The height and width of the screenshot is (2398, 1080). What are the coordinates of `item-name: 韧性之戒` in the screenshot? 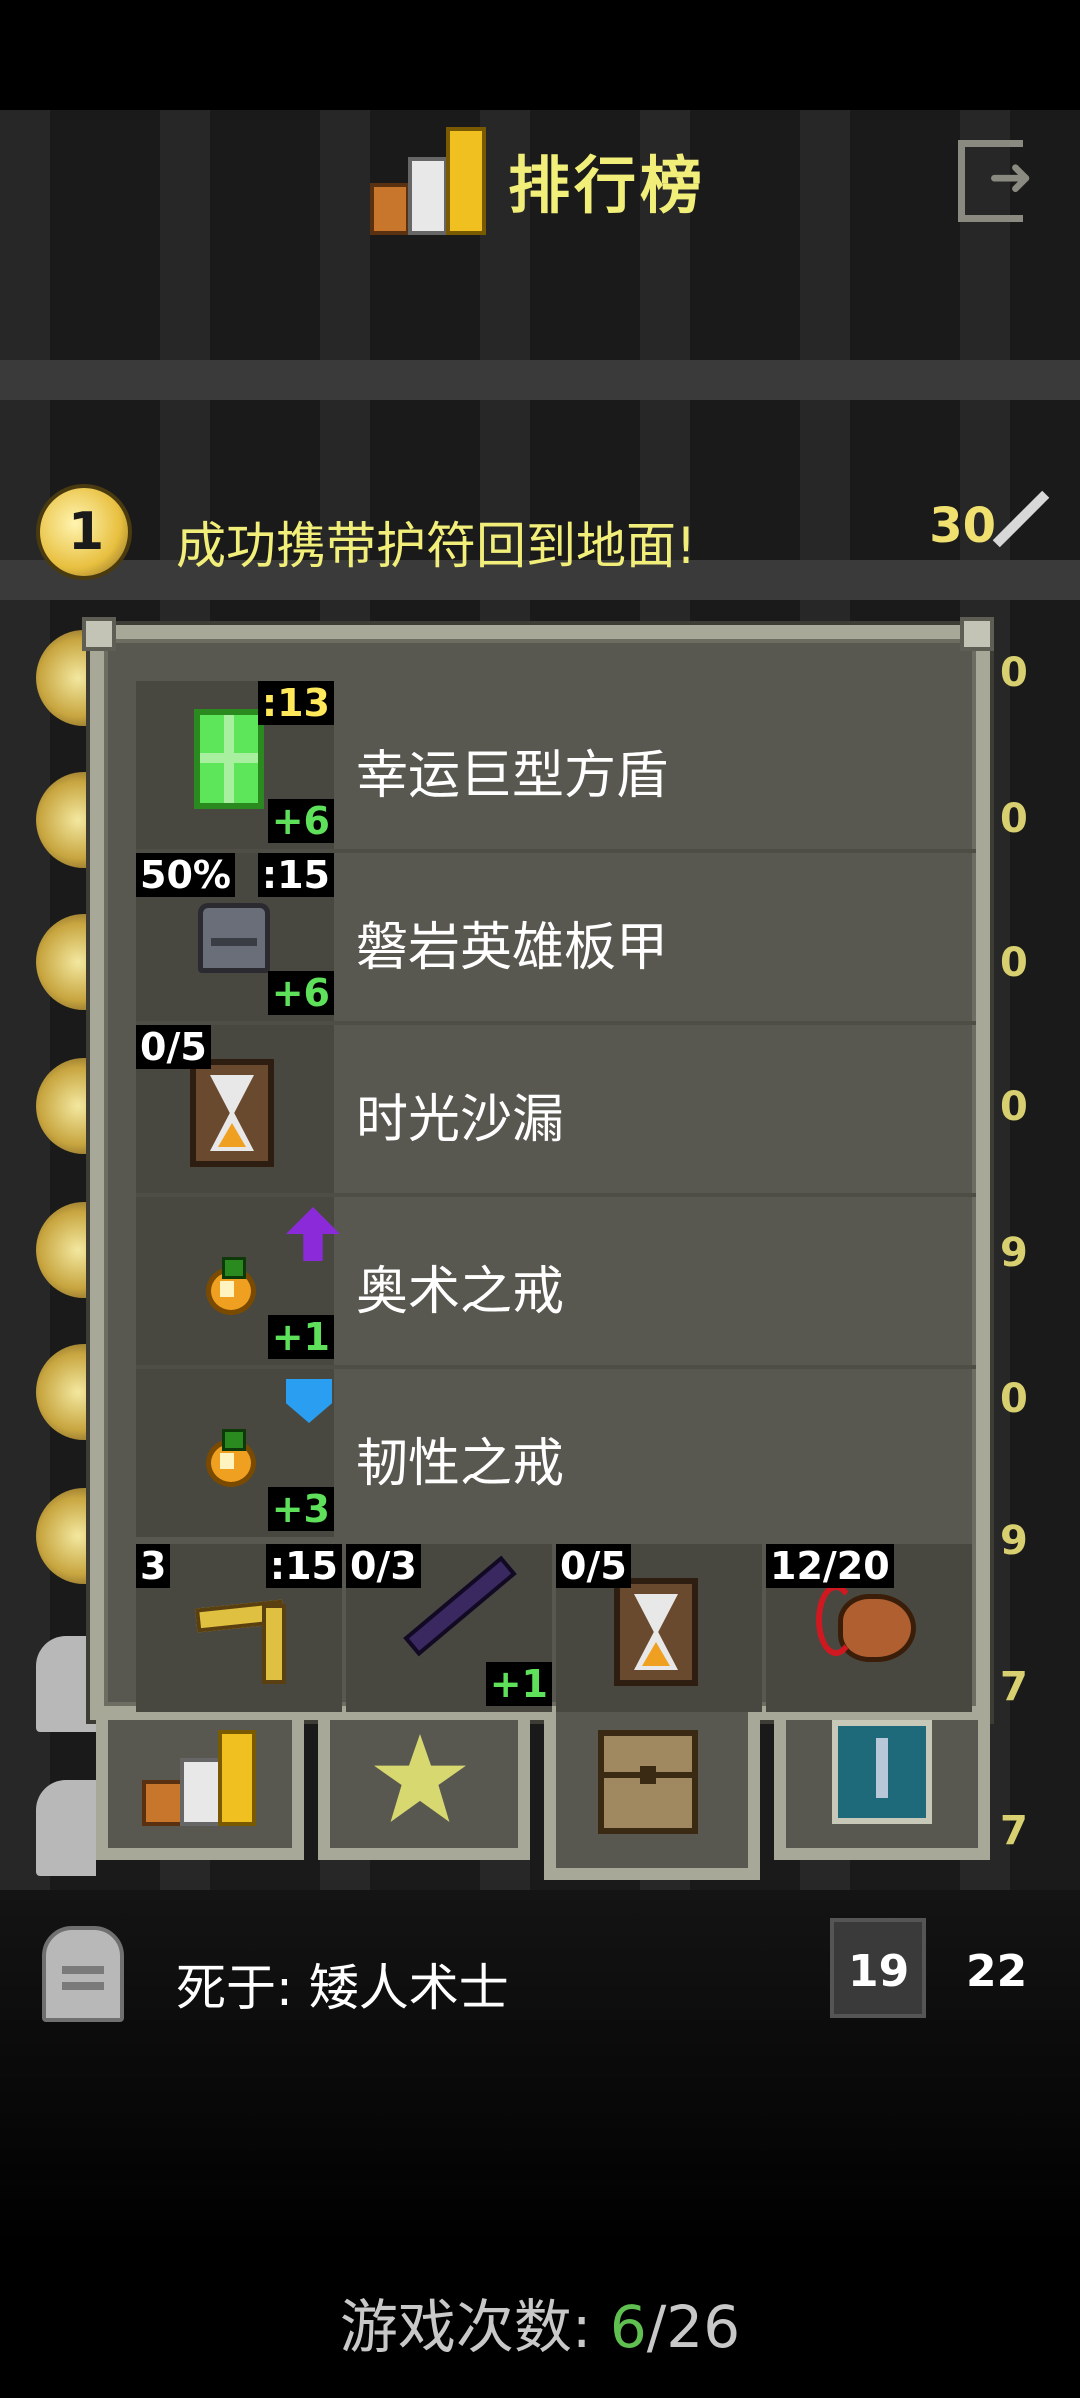 It's located at (460, 1464).